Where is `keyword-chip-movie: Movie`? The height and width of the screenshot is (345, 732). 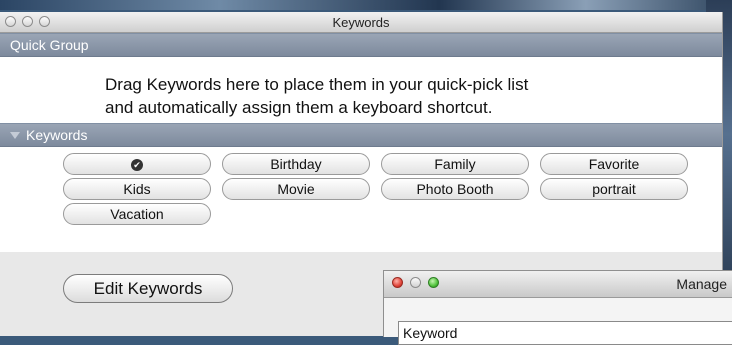
keyword-chip-movie: Movie is located at coordinates (296, 189).